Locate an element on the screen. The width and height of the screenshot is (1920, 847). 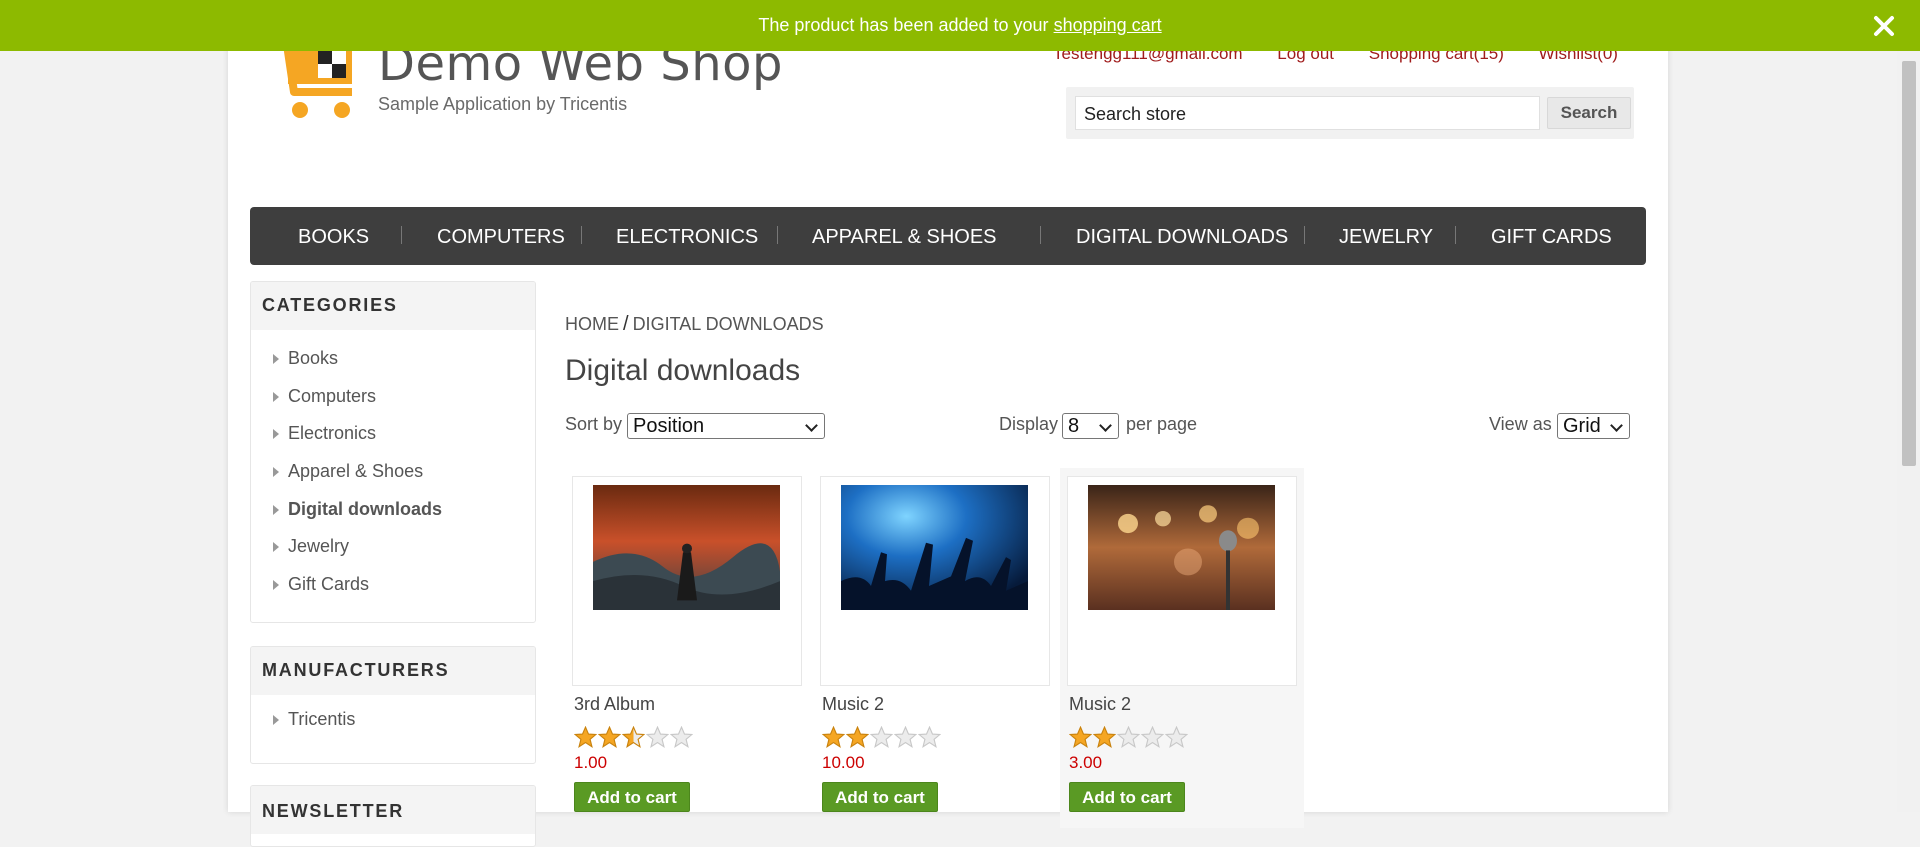
nav-item-computers: COMPUTERS is located at coordinates (501, 237).